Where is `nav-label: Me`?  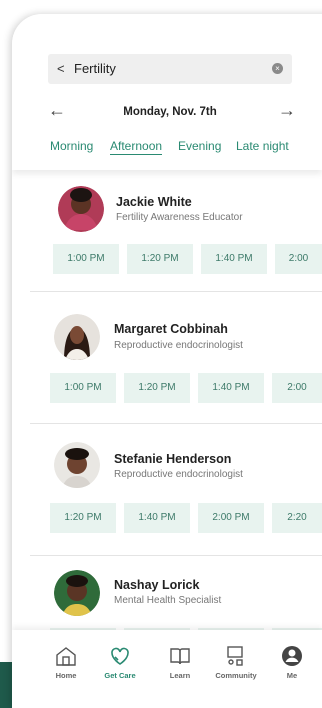 nav-label: Me is located at coordinates (292, 675).